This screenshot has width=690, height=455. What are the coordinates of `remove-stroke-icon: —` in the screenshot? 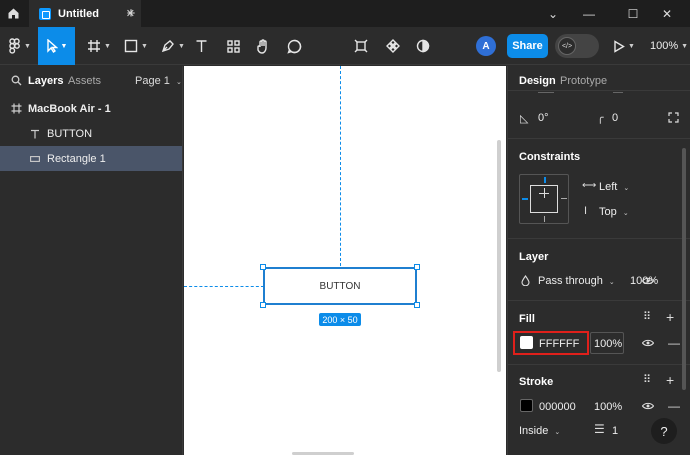 It's located at (674, 406).